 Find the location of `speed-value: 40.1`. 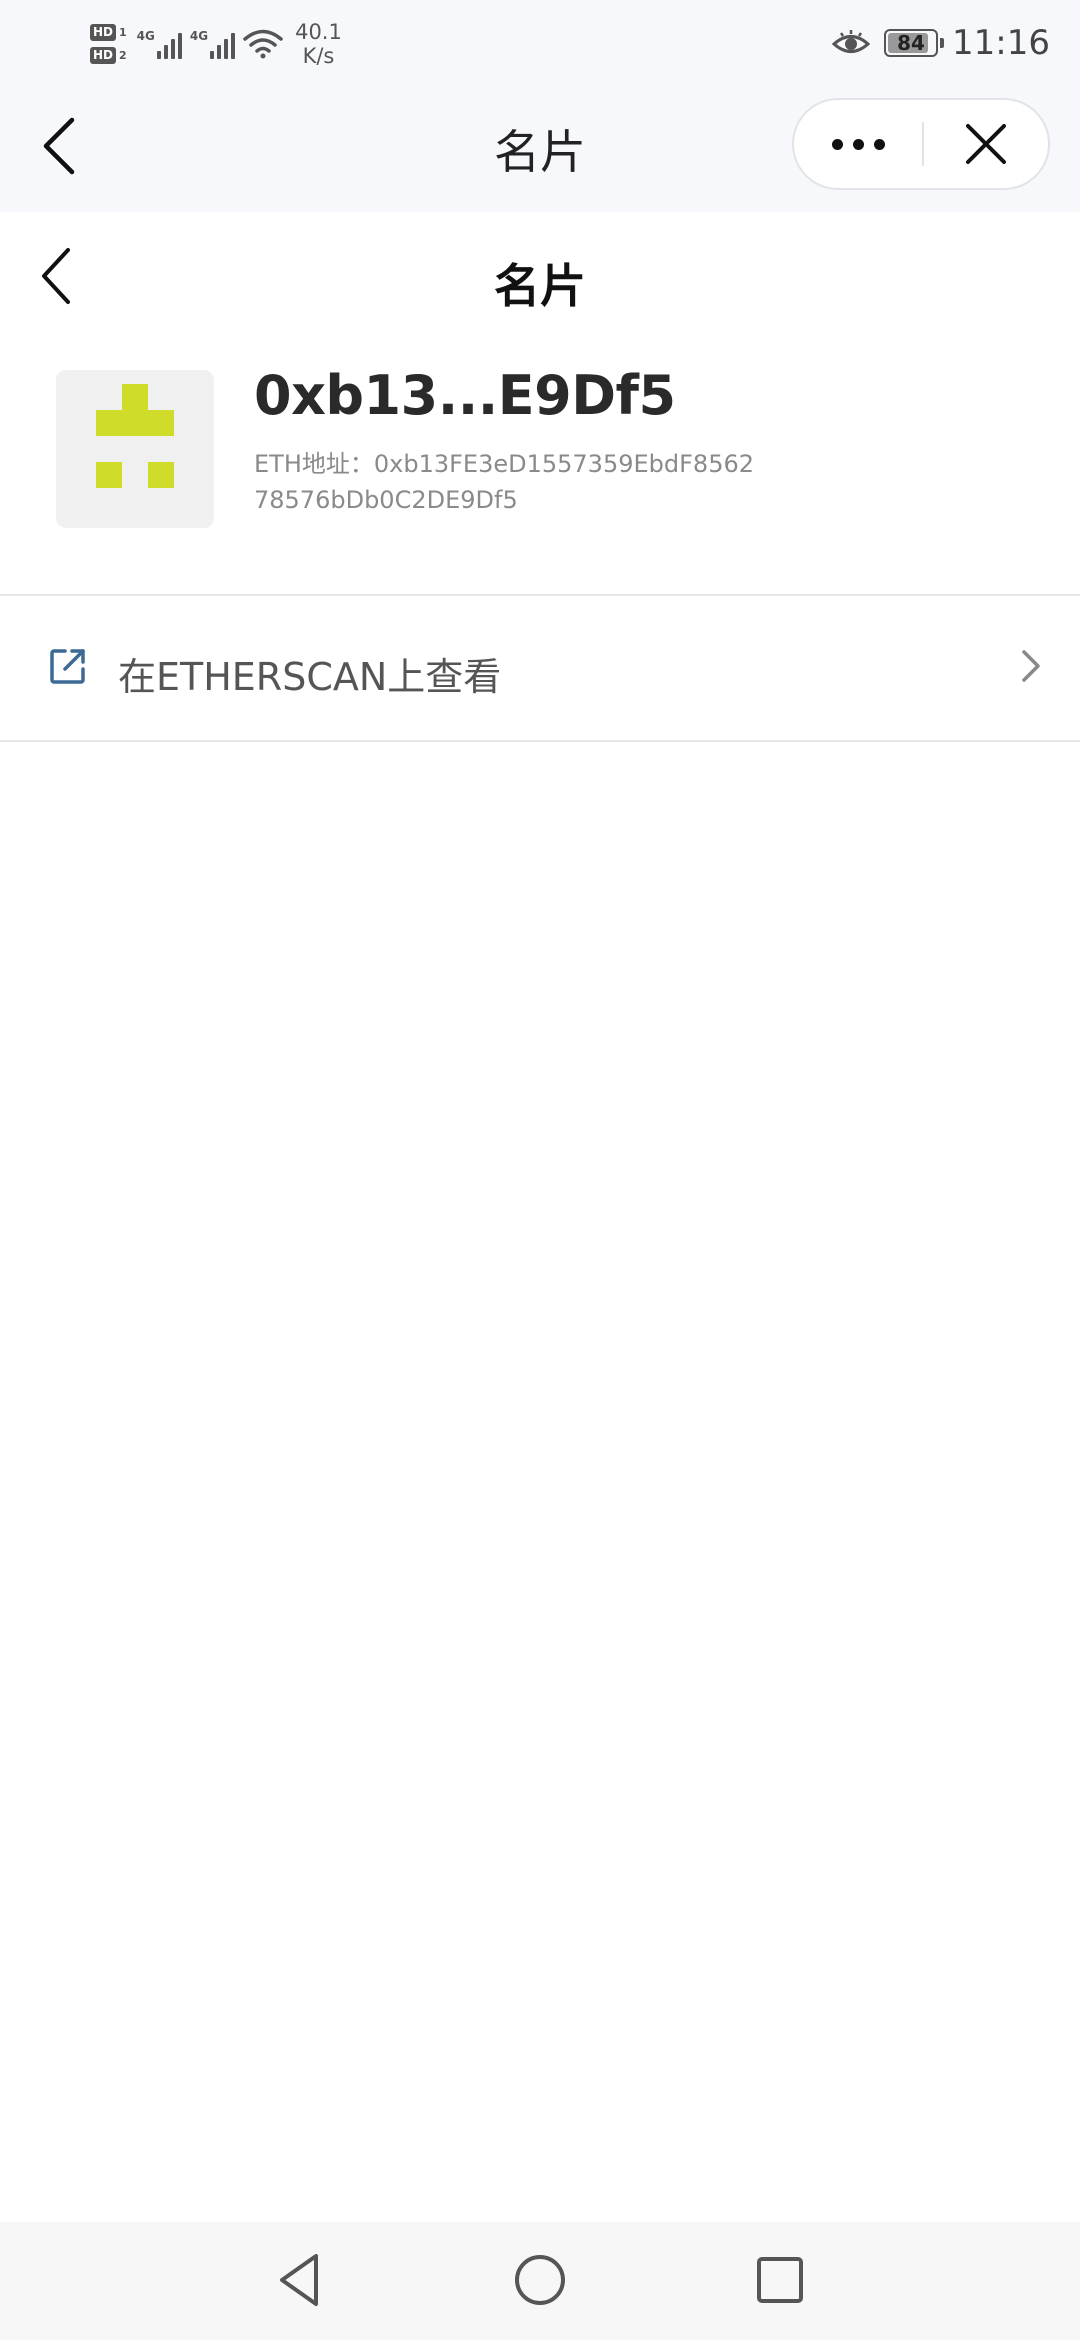

speed-value: 40.1 is located at coordinates (318, 32).